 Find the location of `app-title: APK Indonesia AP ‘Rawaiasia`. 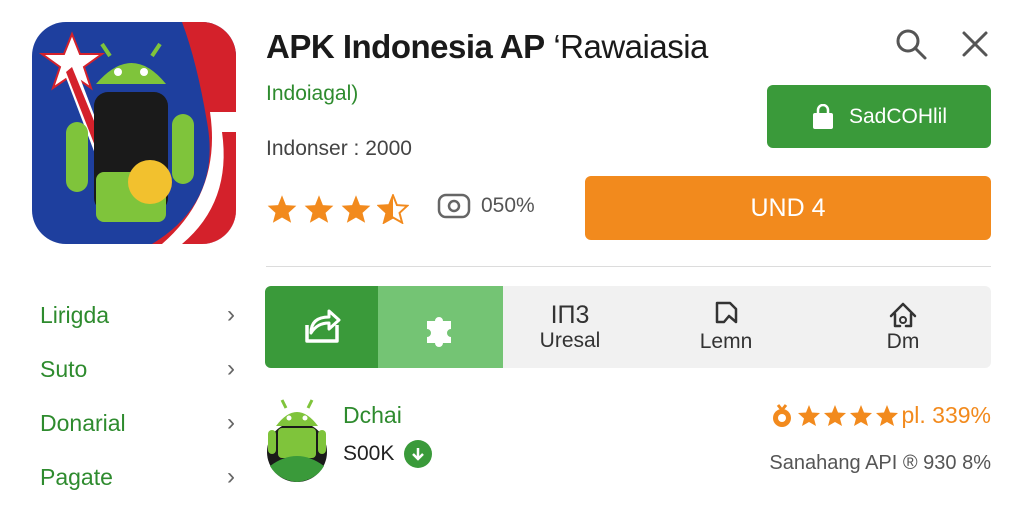

app-title: APK Indonesia AP ‘Rawaiasia is located at coordinates (487, 46).